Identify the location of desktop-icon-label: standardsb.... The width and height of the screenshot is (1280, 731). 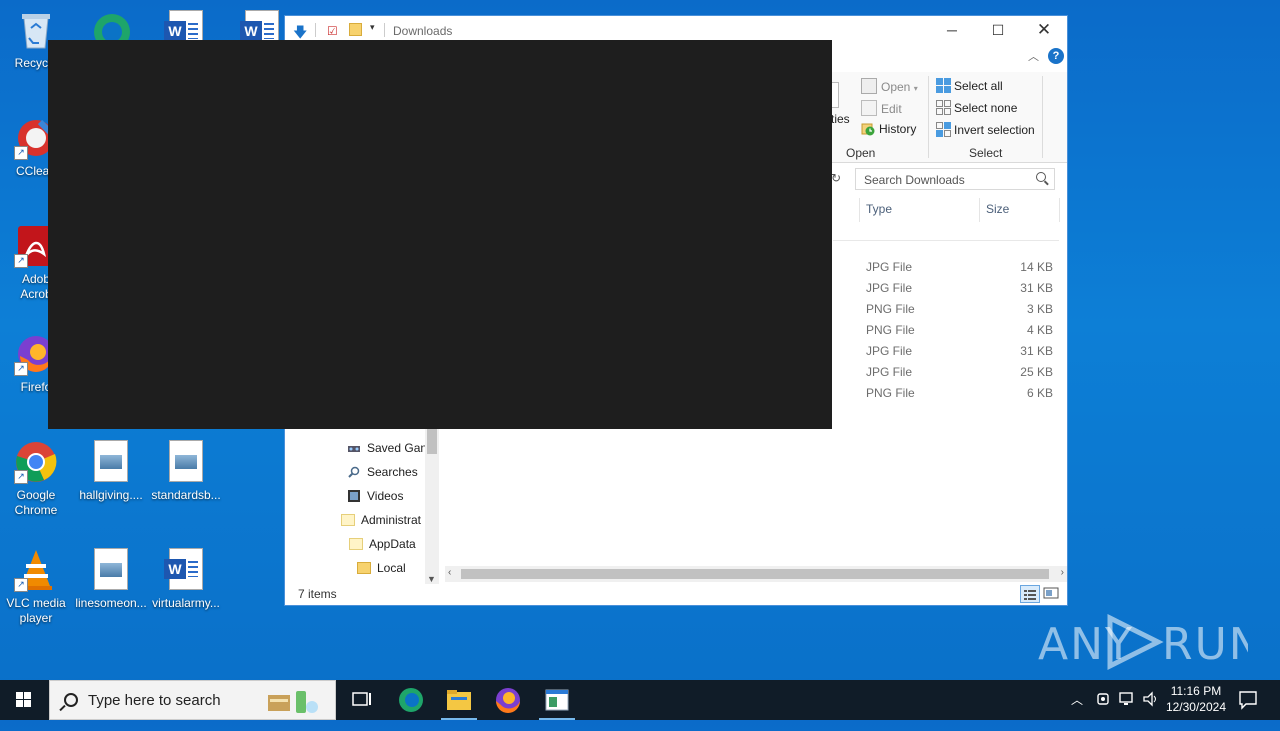
(186, 495).